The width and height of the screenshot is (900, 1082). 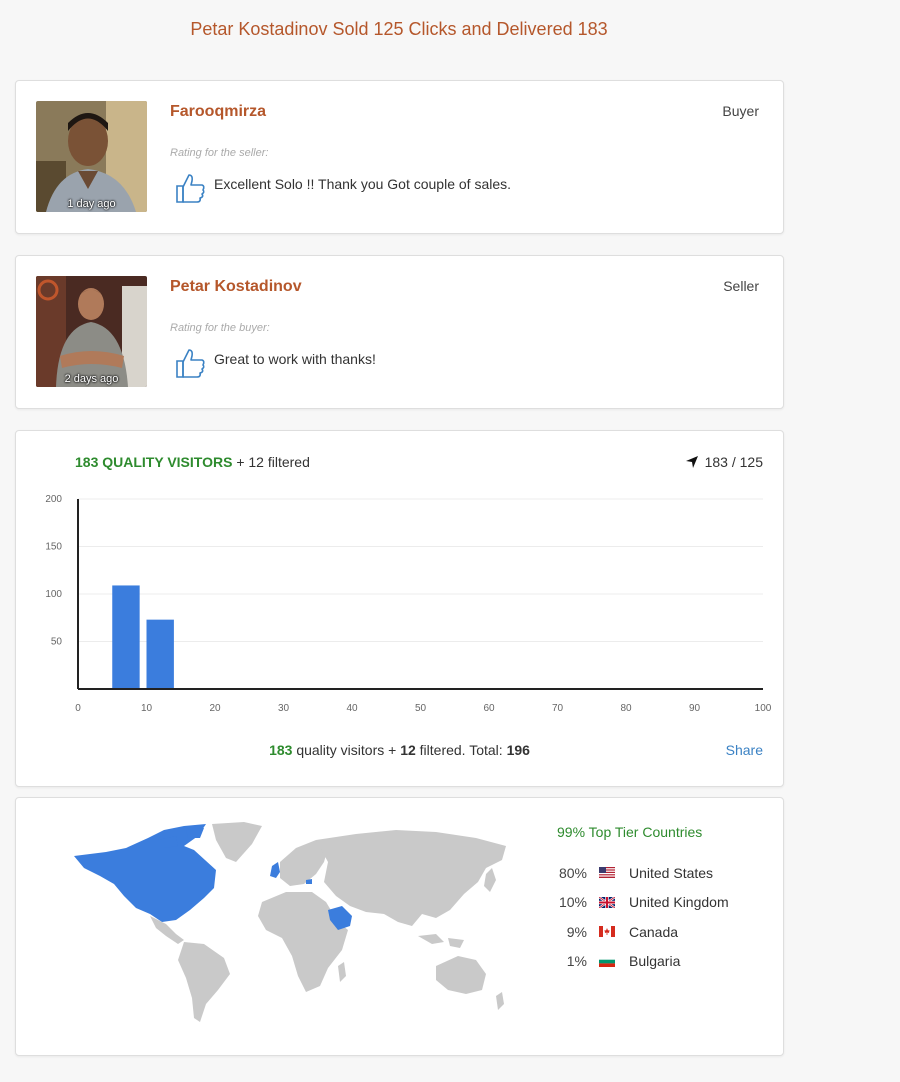 What do you see at coordinates (744, 750) in the screenshot?
I see `share-link: Share` at bounding box center [744, 750].